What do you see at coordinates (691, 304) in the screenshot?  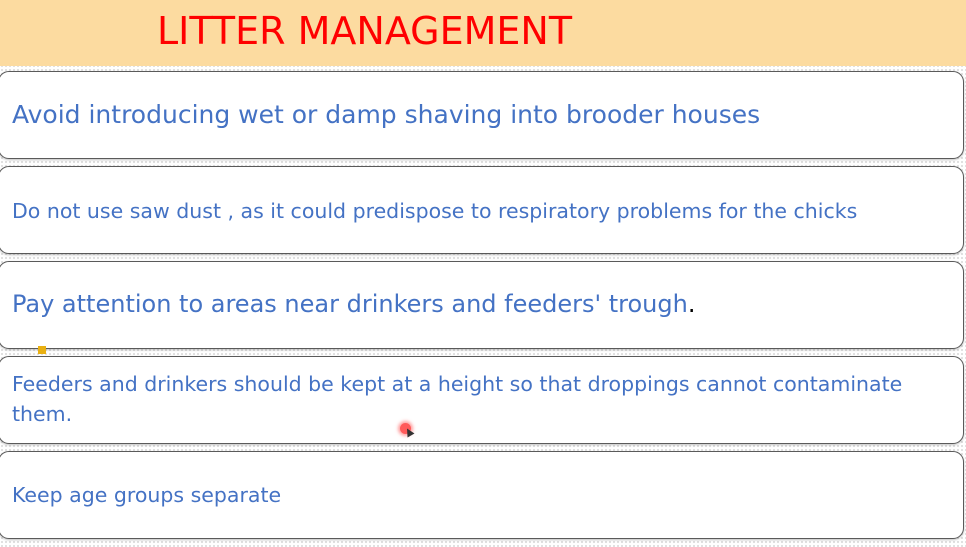 I see `list-item-period: .` at bounding box center [691, 304].